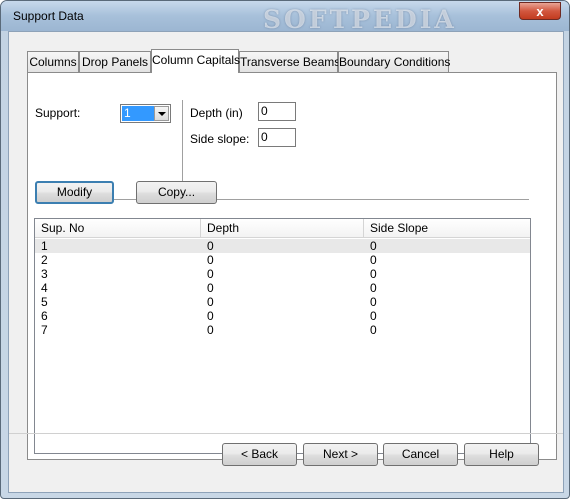  Describe the element at coordinates (138, 113) in the screenshot. I see `support-selected-value: 1` at that location.